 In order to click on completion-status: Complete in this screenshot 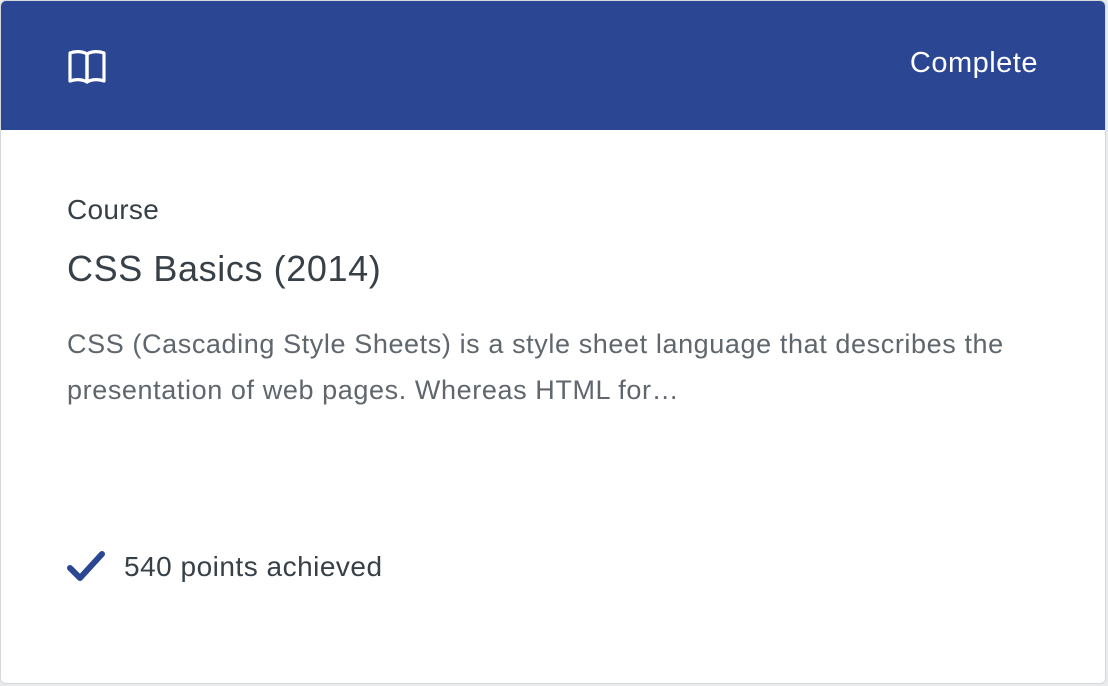, I will do `click(973, 63)`.